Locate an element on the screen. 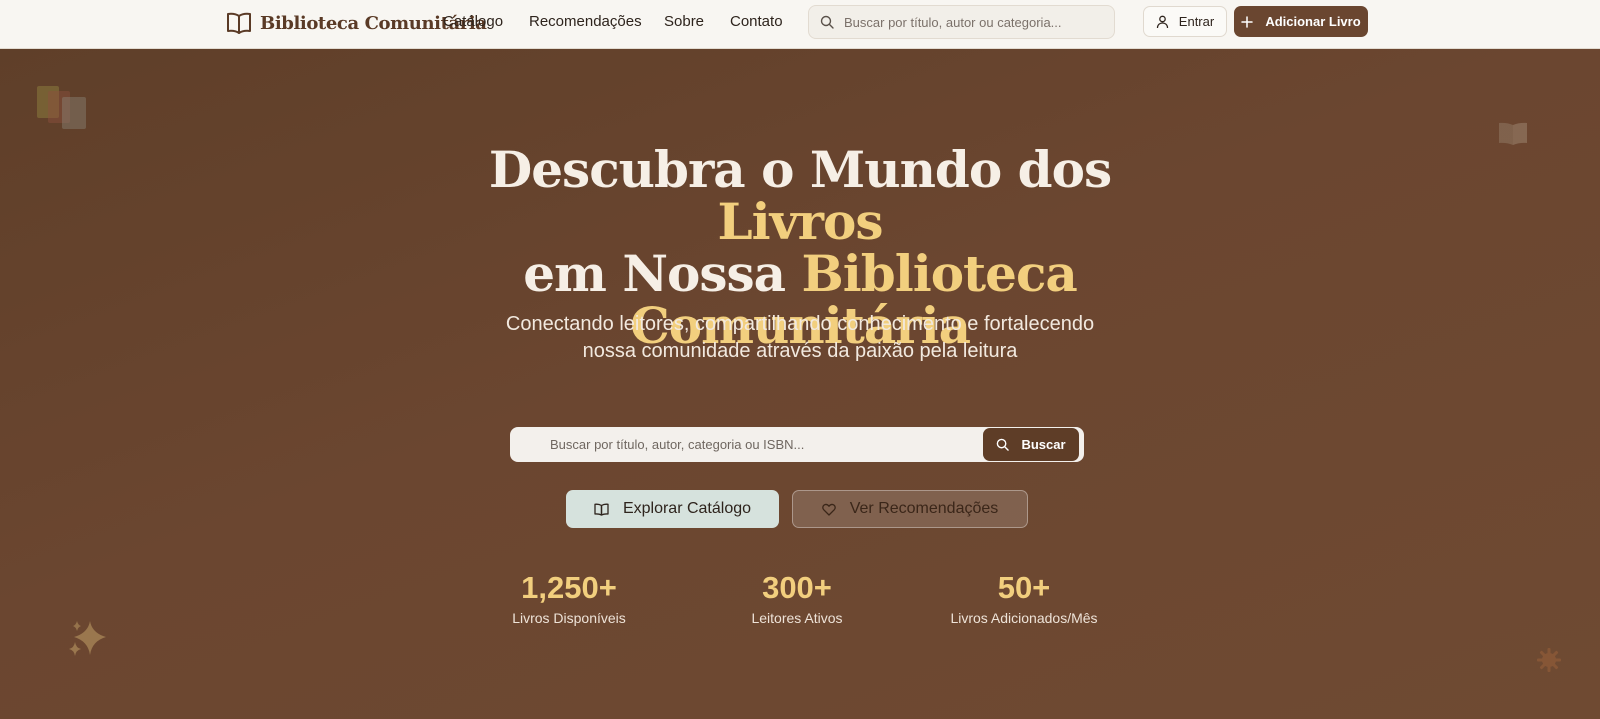 This screenshot has width=1600, height=719. login-label: Entrar is located at coordinates (1196, 21).